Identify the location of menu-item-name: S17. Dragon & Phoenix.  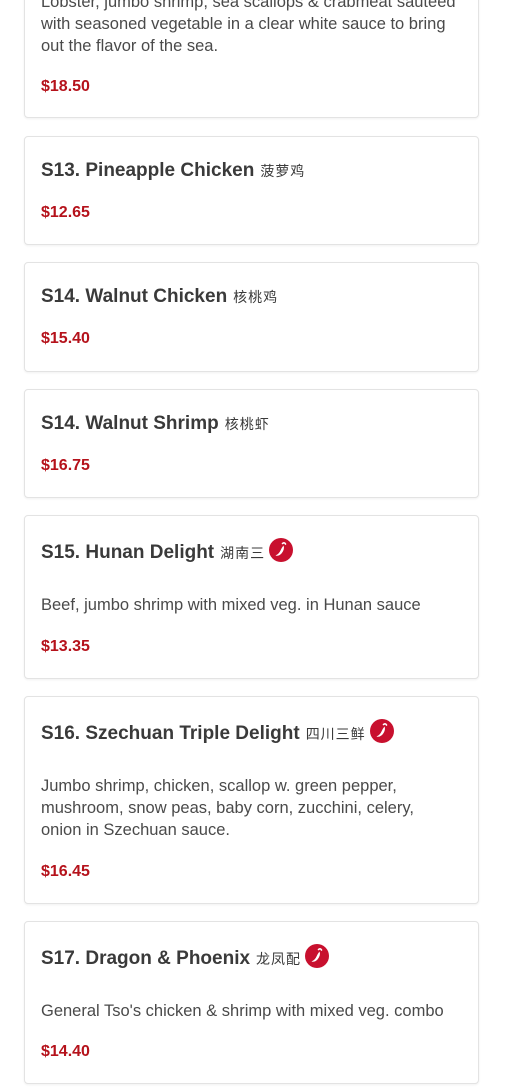
(146, 958).